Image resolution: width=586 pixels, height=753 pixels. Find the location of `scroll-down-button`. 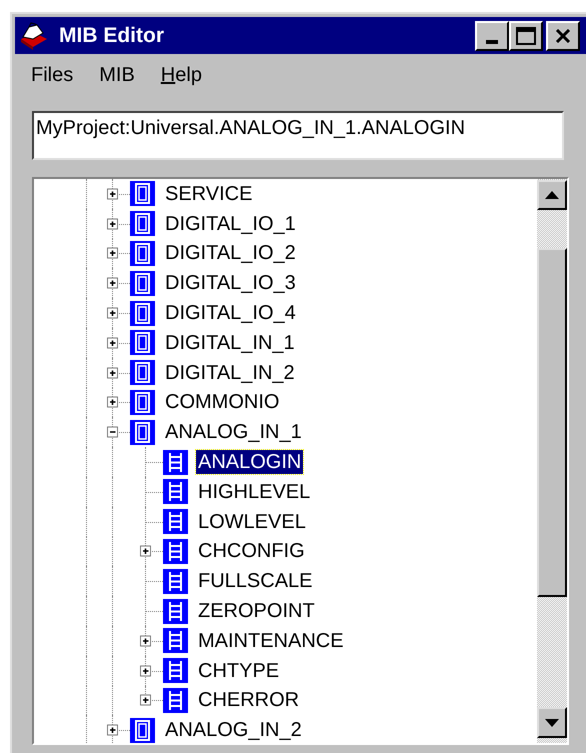

scroll-down-button is located at coordinates (552, 722).